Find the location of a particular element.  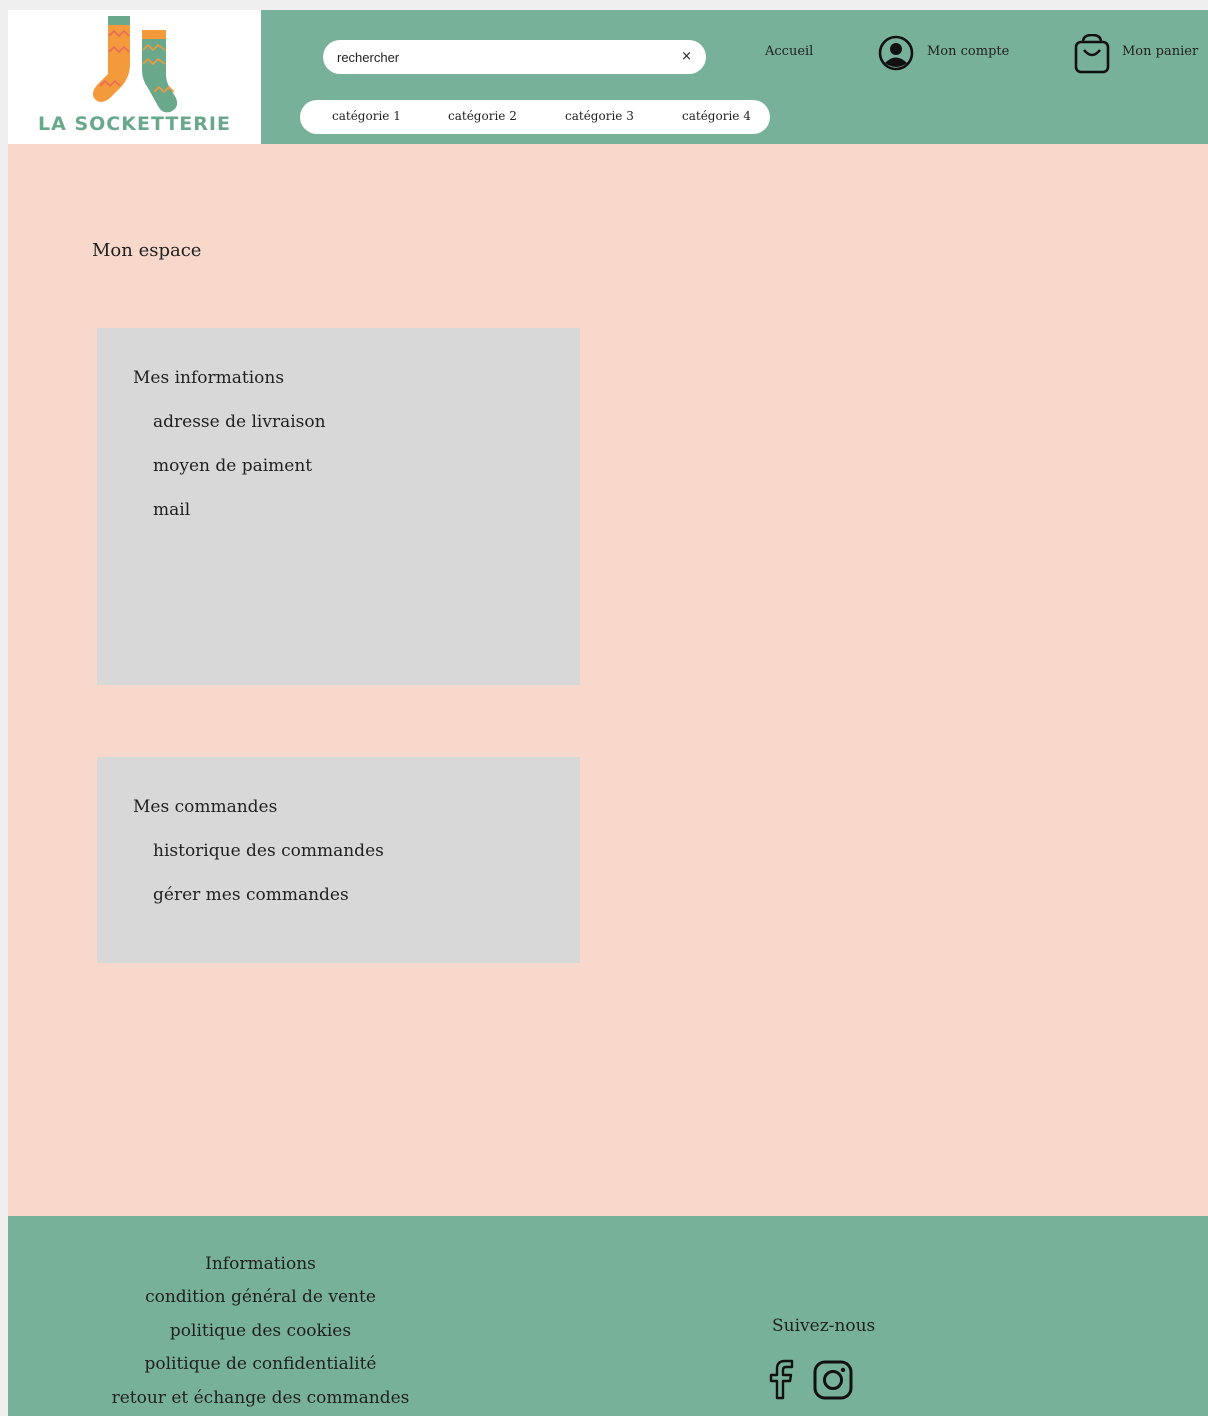

shopping-bag-icon is located at coordinates (1092, 54).